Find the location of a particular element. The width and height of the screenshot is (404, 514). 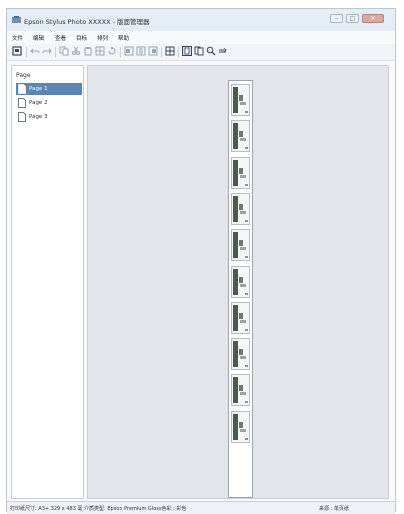

app-icon is located at coordinates (16, 19).